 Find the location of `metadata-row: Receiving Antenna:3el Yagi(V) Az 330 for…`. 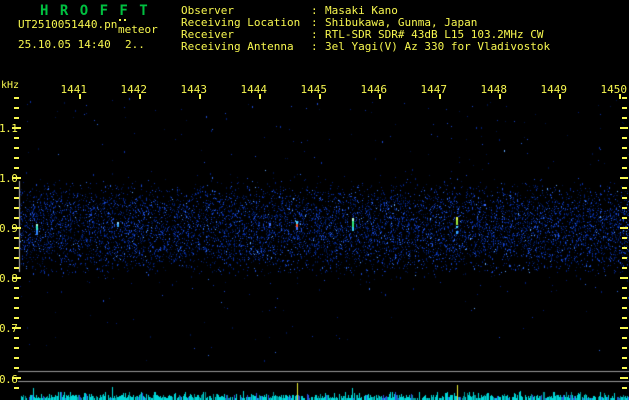

metadata-row: Receiving Antenna:3el Yagi(V) Az 330 for… is located at coordinates (365, 47).